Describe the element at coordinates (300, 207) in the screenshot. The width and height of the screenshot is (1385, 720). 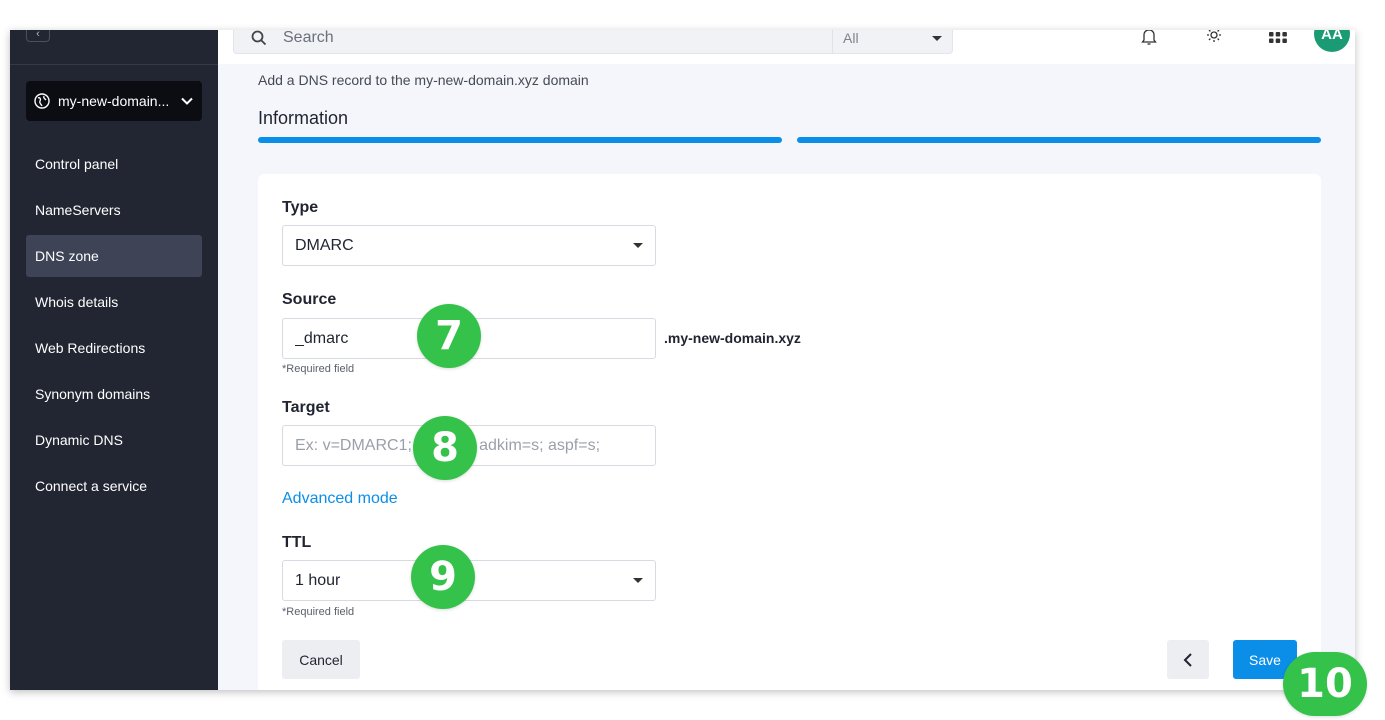
I see `type-label: Type` at that location.